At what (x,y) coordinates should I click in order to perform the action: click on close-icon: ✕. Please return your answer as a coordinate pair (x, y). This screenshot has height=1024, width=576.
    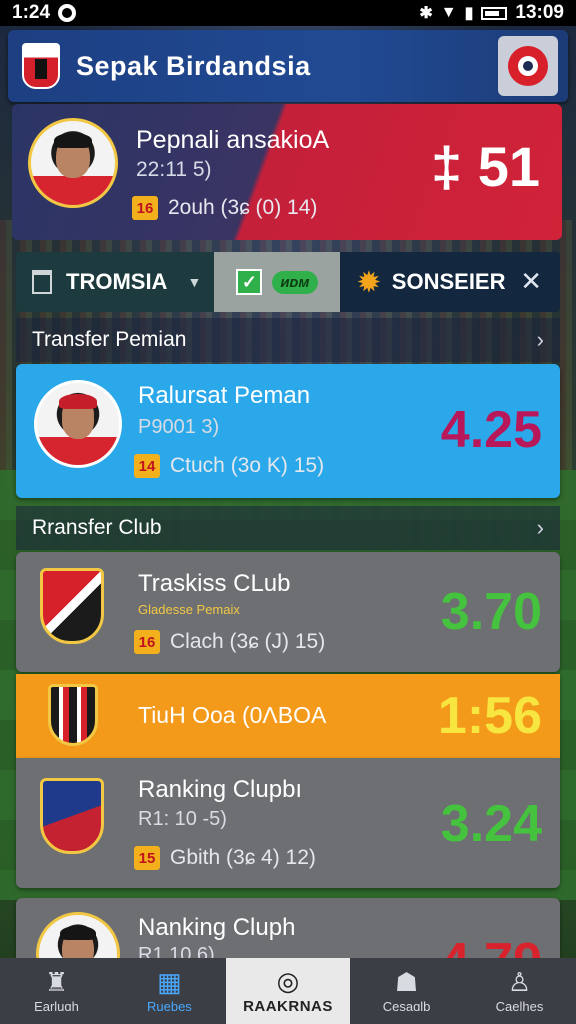
    Looking at the image, I should click on (531, 281).